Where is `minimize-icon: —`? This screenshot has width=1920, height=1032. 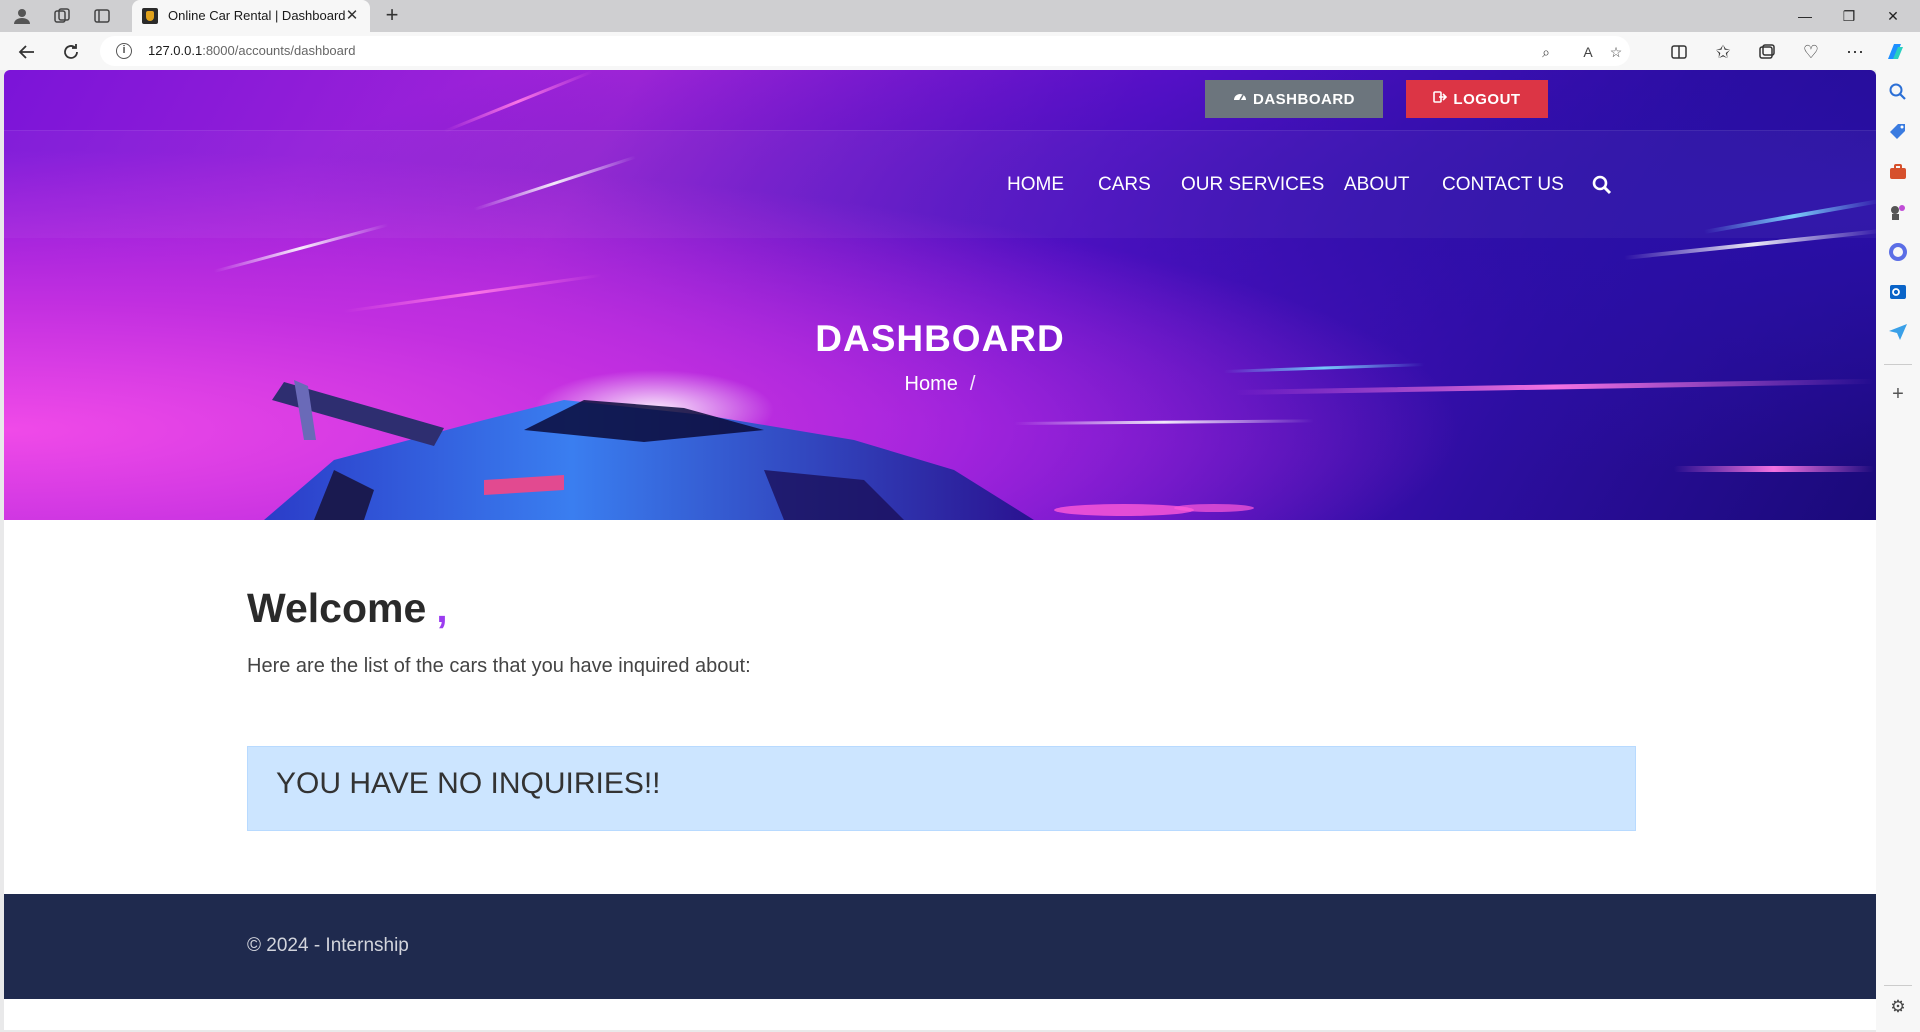
minimize-icon: — is located at coordinates (1805, 16).